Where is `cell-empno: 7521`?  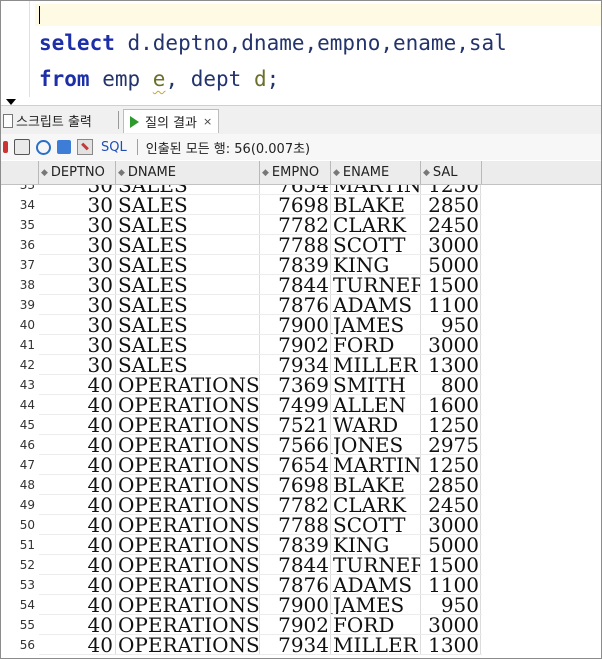
cell-empno: 7521 is located at coordinates (295, 425).